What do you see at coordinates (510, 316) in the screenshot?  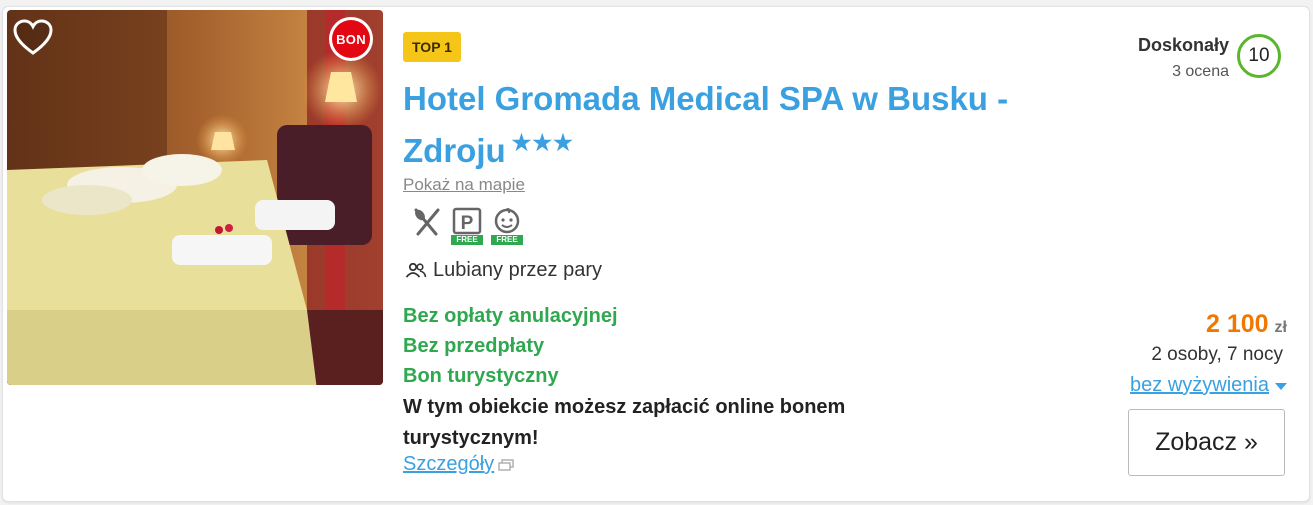 I see `free-cancellation-label: Bez opłaty anulacyjnej` at bounding box center [510, 316].